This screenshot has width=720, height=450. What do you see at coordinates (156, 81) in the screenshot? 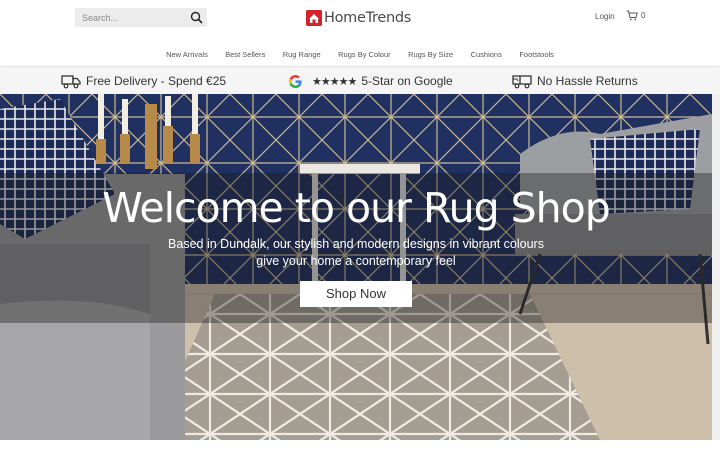
I see `usp-delivery-text: Free Delivery - Spend €25` at bounding box center [156, 81].